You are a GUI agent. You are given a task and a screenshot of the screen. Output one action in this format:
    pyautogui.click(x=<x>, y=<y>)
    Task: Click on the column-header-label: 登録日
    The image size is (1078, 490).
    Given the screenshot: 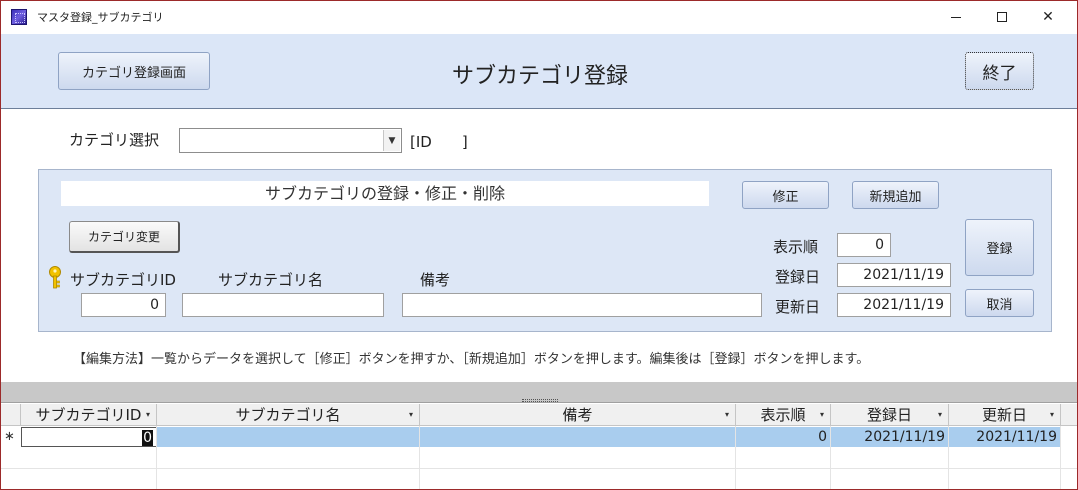 What is the action you would take?
    pyautogui.click(x=889, y=415)
    